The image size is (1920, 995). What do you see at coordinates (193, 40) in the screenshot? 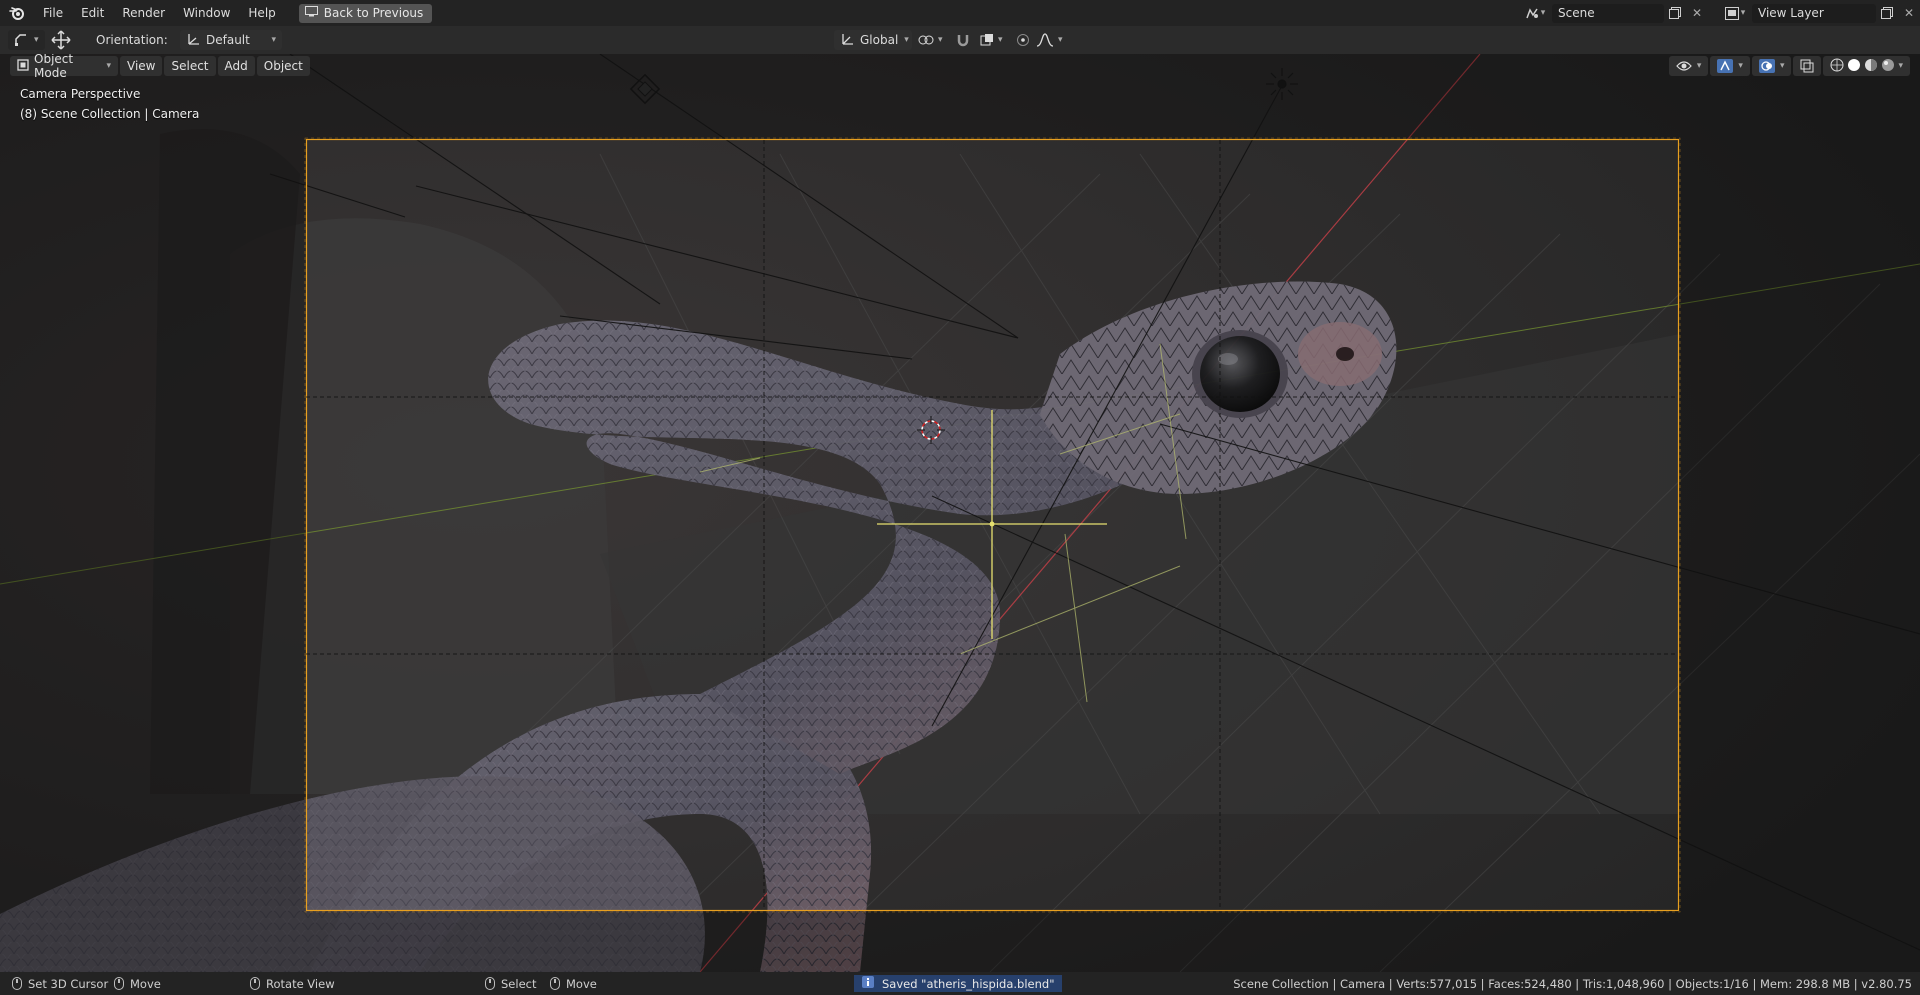
I see `orientation-axis-icon` at bounding box center [193, 40].